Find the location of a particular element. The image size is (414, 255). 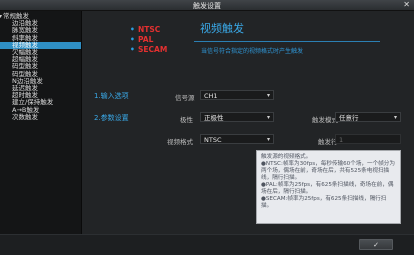

trigger-mode-select: 任意行 ▾ is located at coordinates (368, 117).